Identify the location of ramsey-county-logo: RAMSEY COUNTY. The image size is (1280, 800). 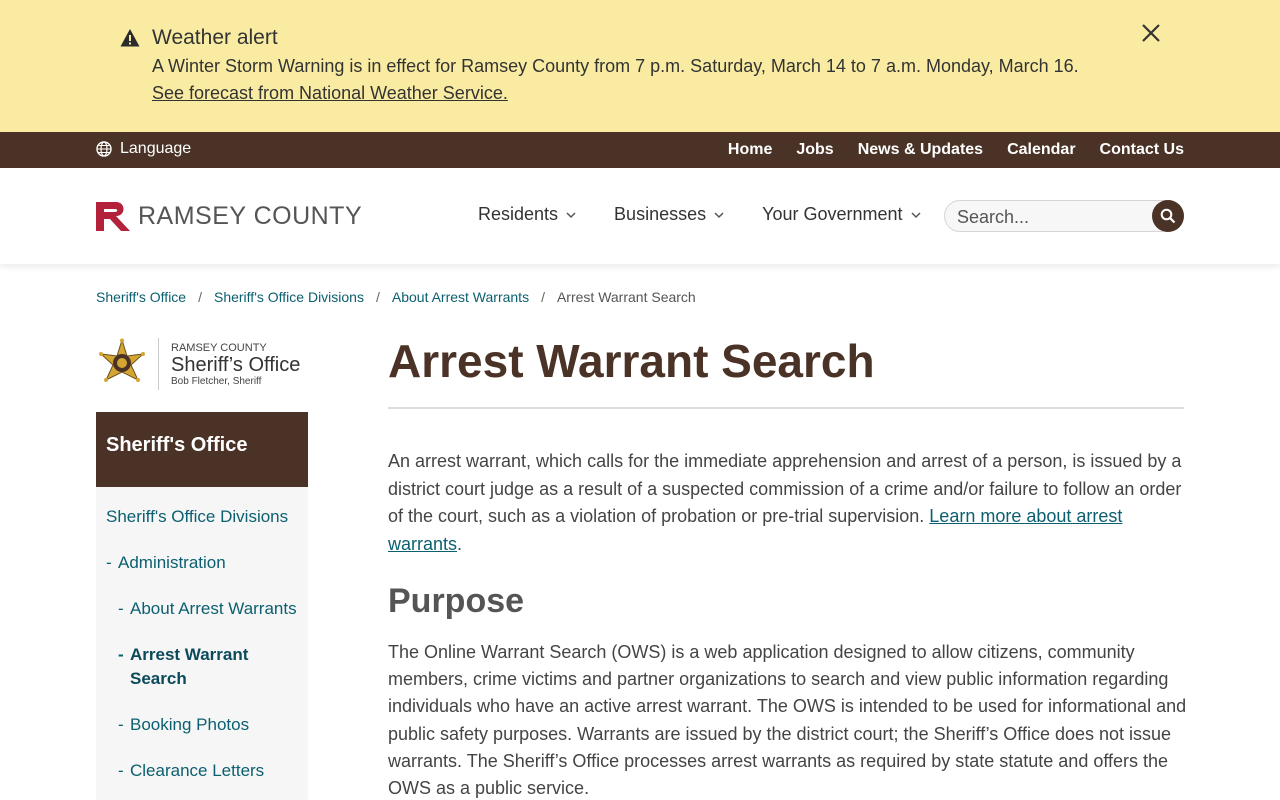
(229, 216).